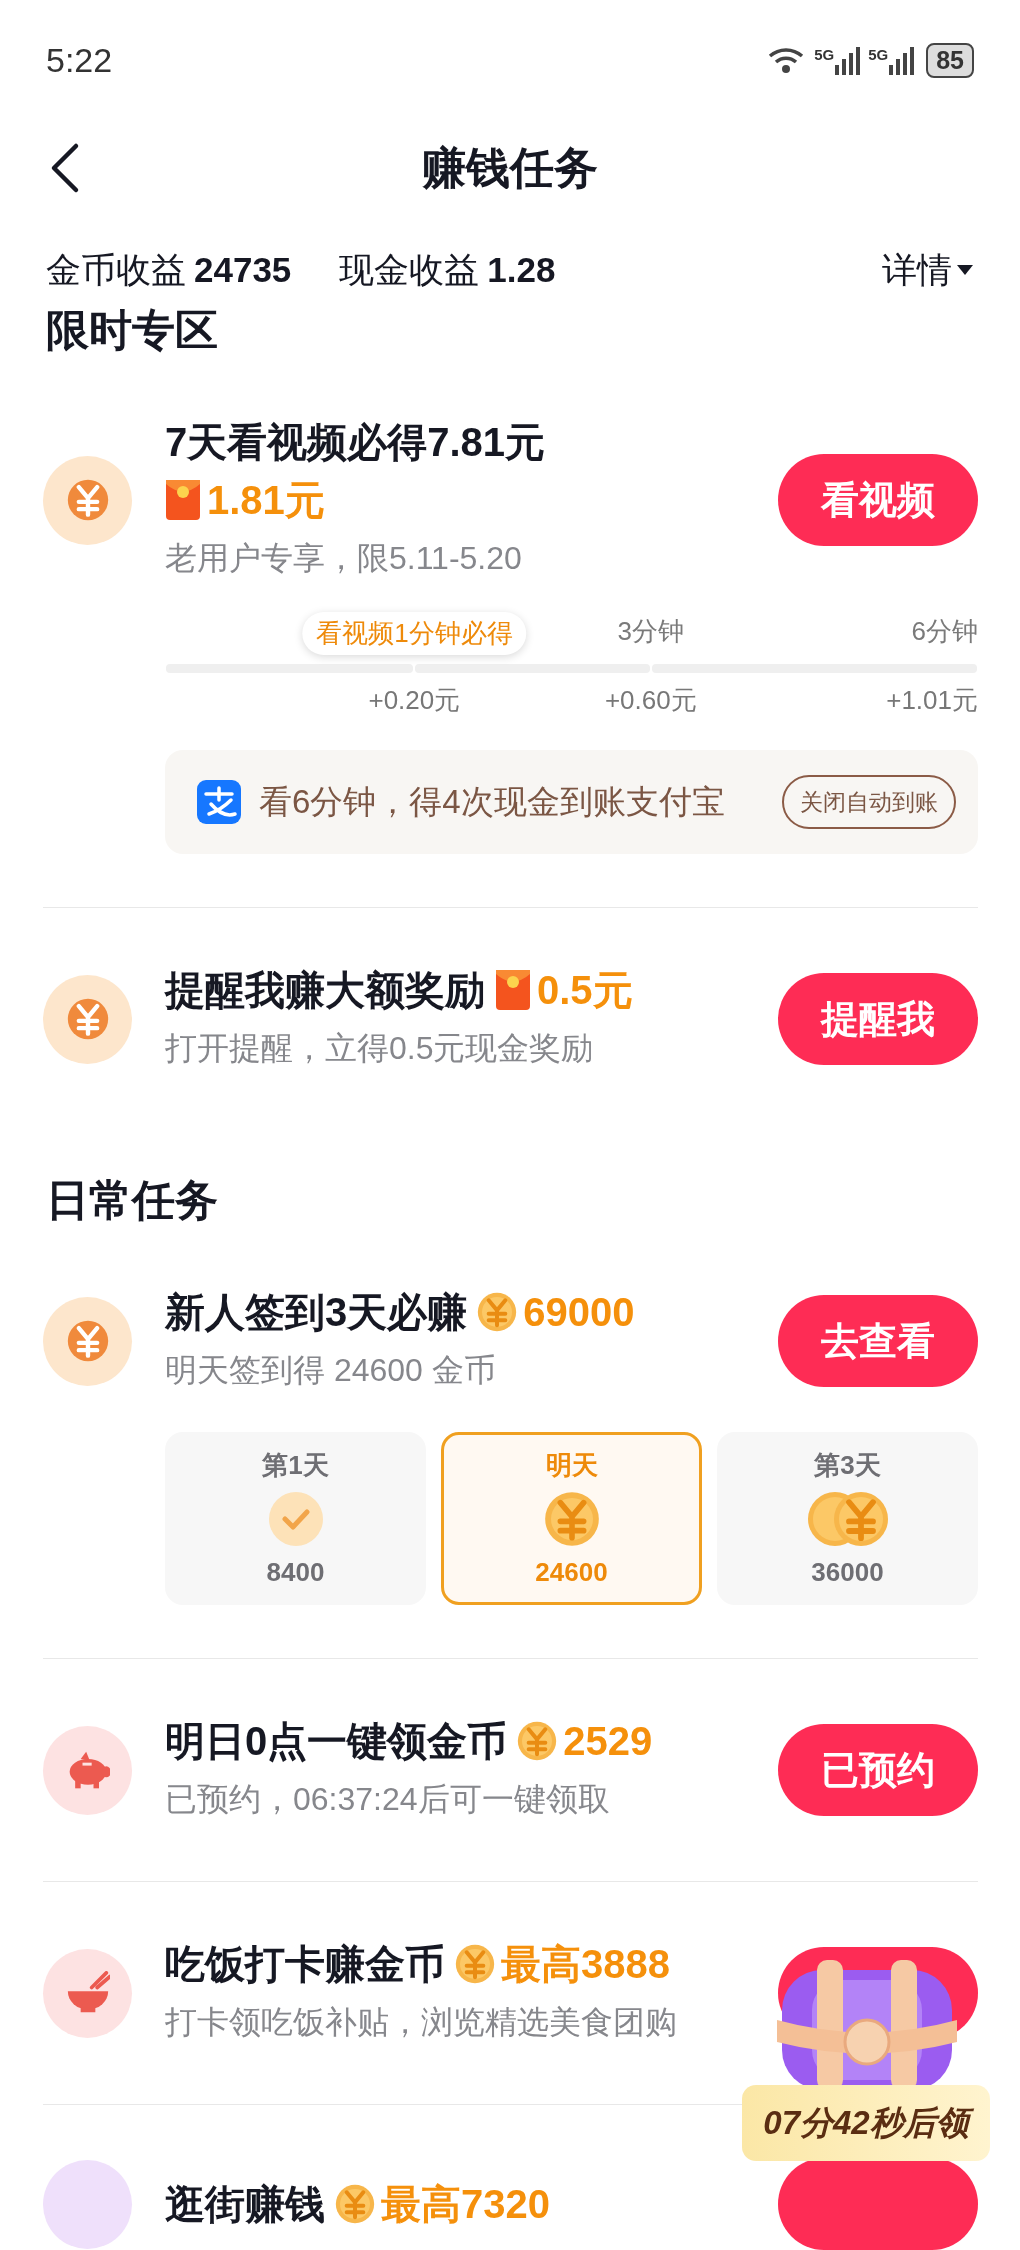 This screenshot has height=2250, width=1020. What do you see at coordinates (409, 269) in the screenshot?
I see `cash-earnings-label: 现金收益` at bounding box center [409, 269].